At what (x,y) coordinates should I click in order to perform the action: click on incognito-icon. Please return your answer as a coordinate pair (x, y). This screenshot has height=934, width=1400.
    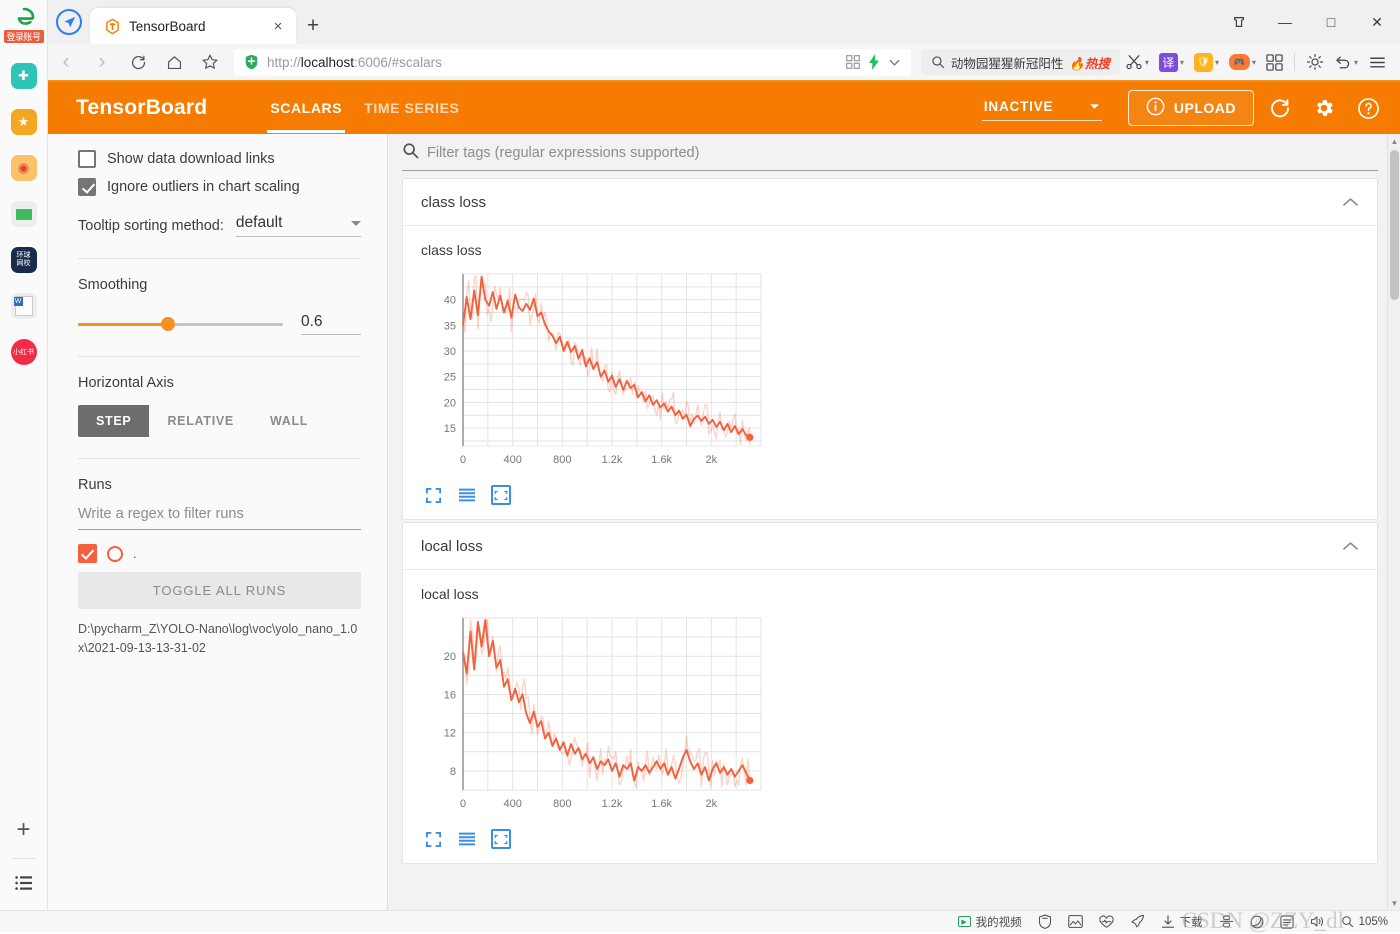
    Looking at the image, I should click on (1286, 921).